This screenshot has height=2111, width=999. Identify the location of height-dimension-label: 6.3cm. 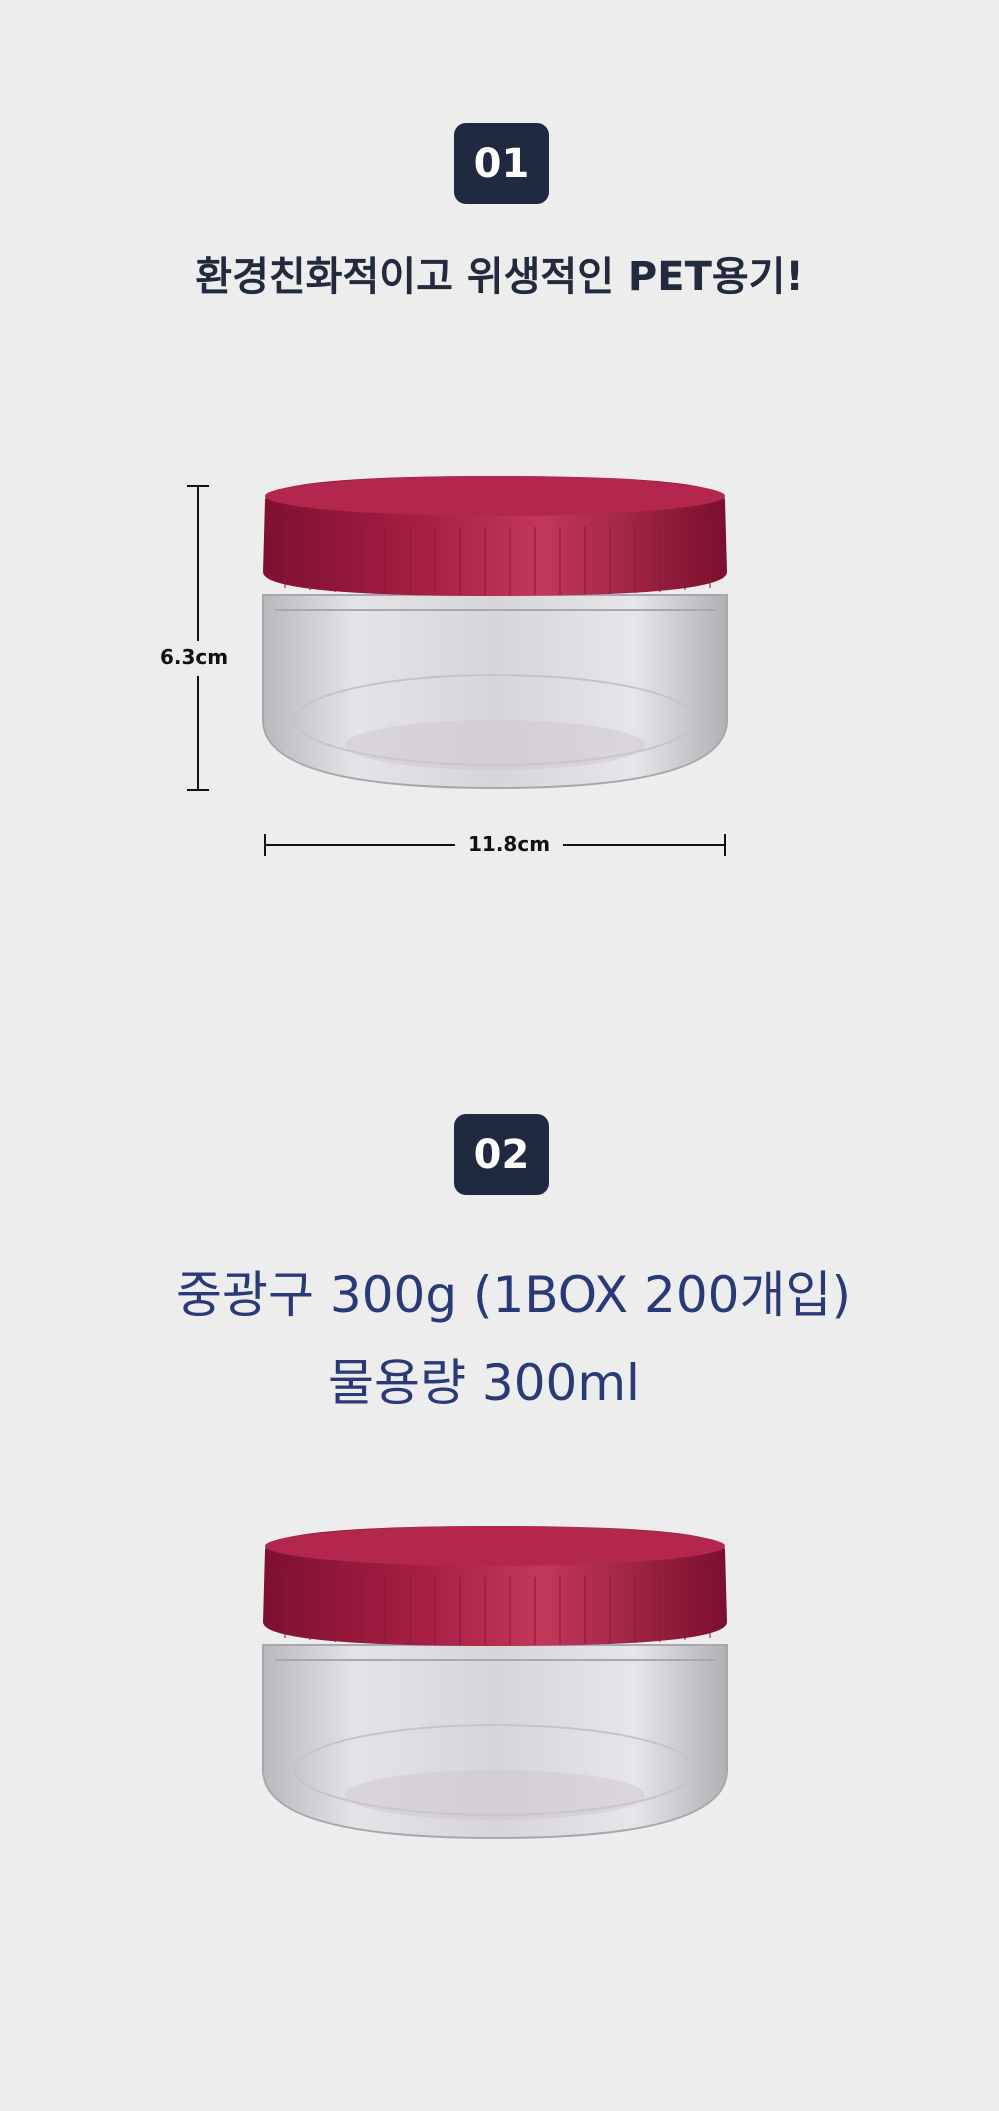
(194, 657).